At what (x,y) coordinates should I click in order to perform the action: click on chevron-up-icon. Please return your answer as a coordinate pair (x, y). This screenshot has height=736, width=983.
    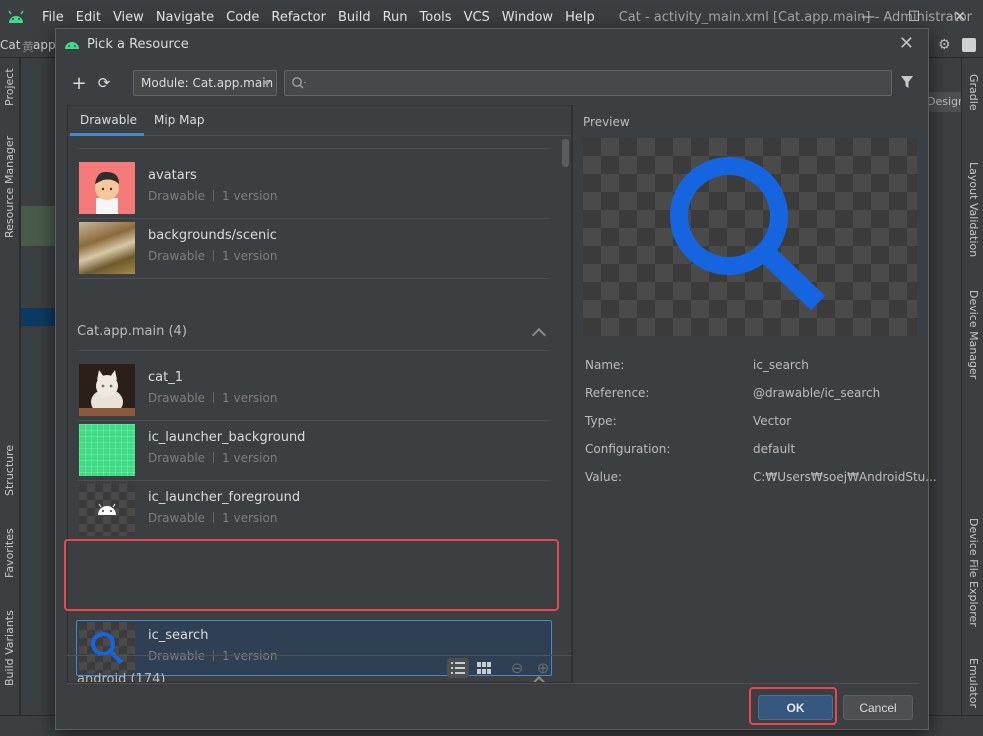
    Looking at the image, I should click on (539, 335).